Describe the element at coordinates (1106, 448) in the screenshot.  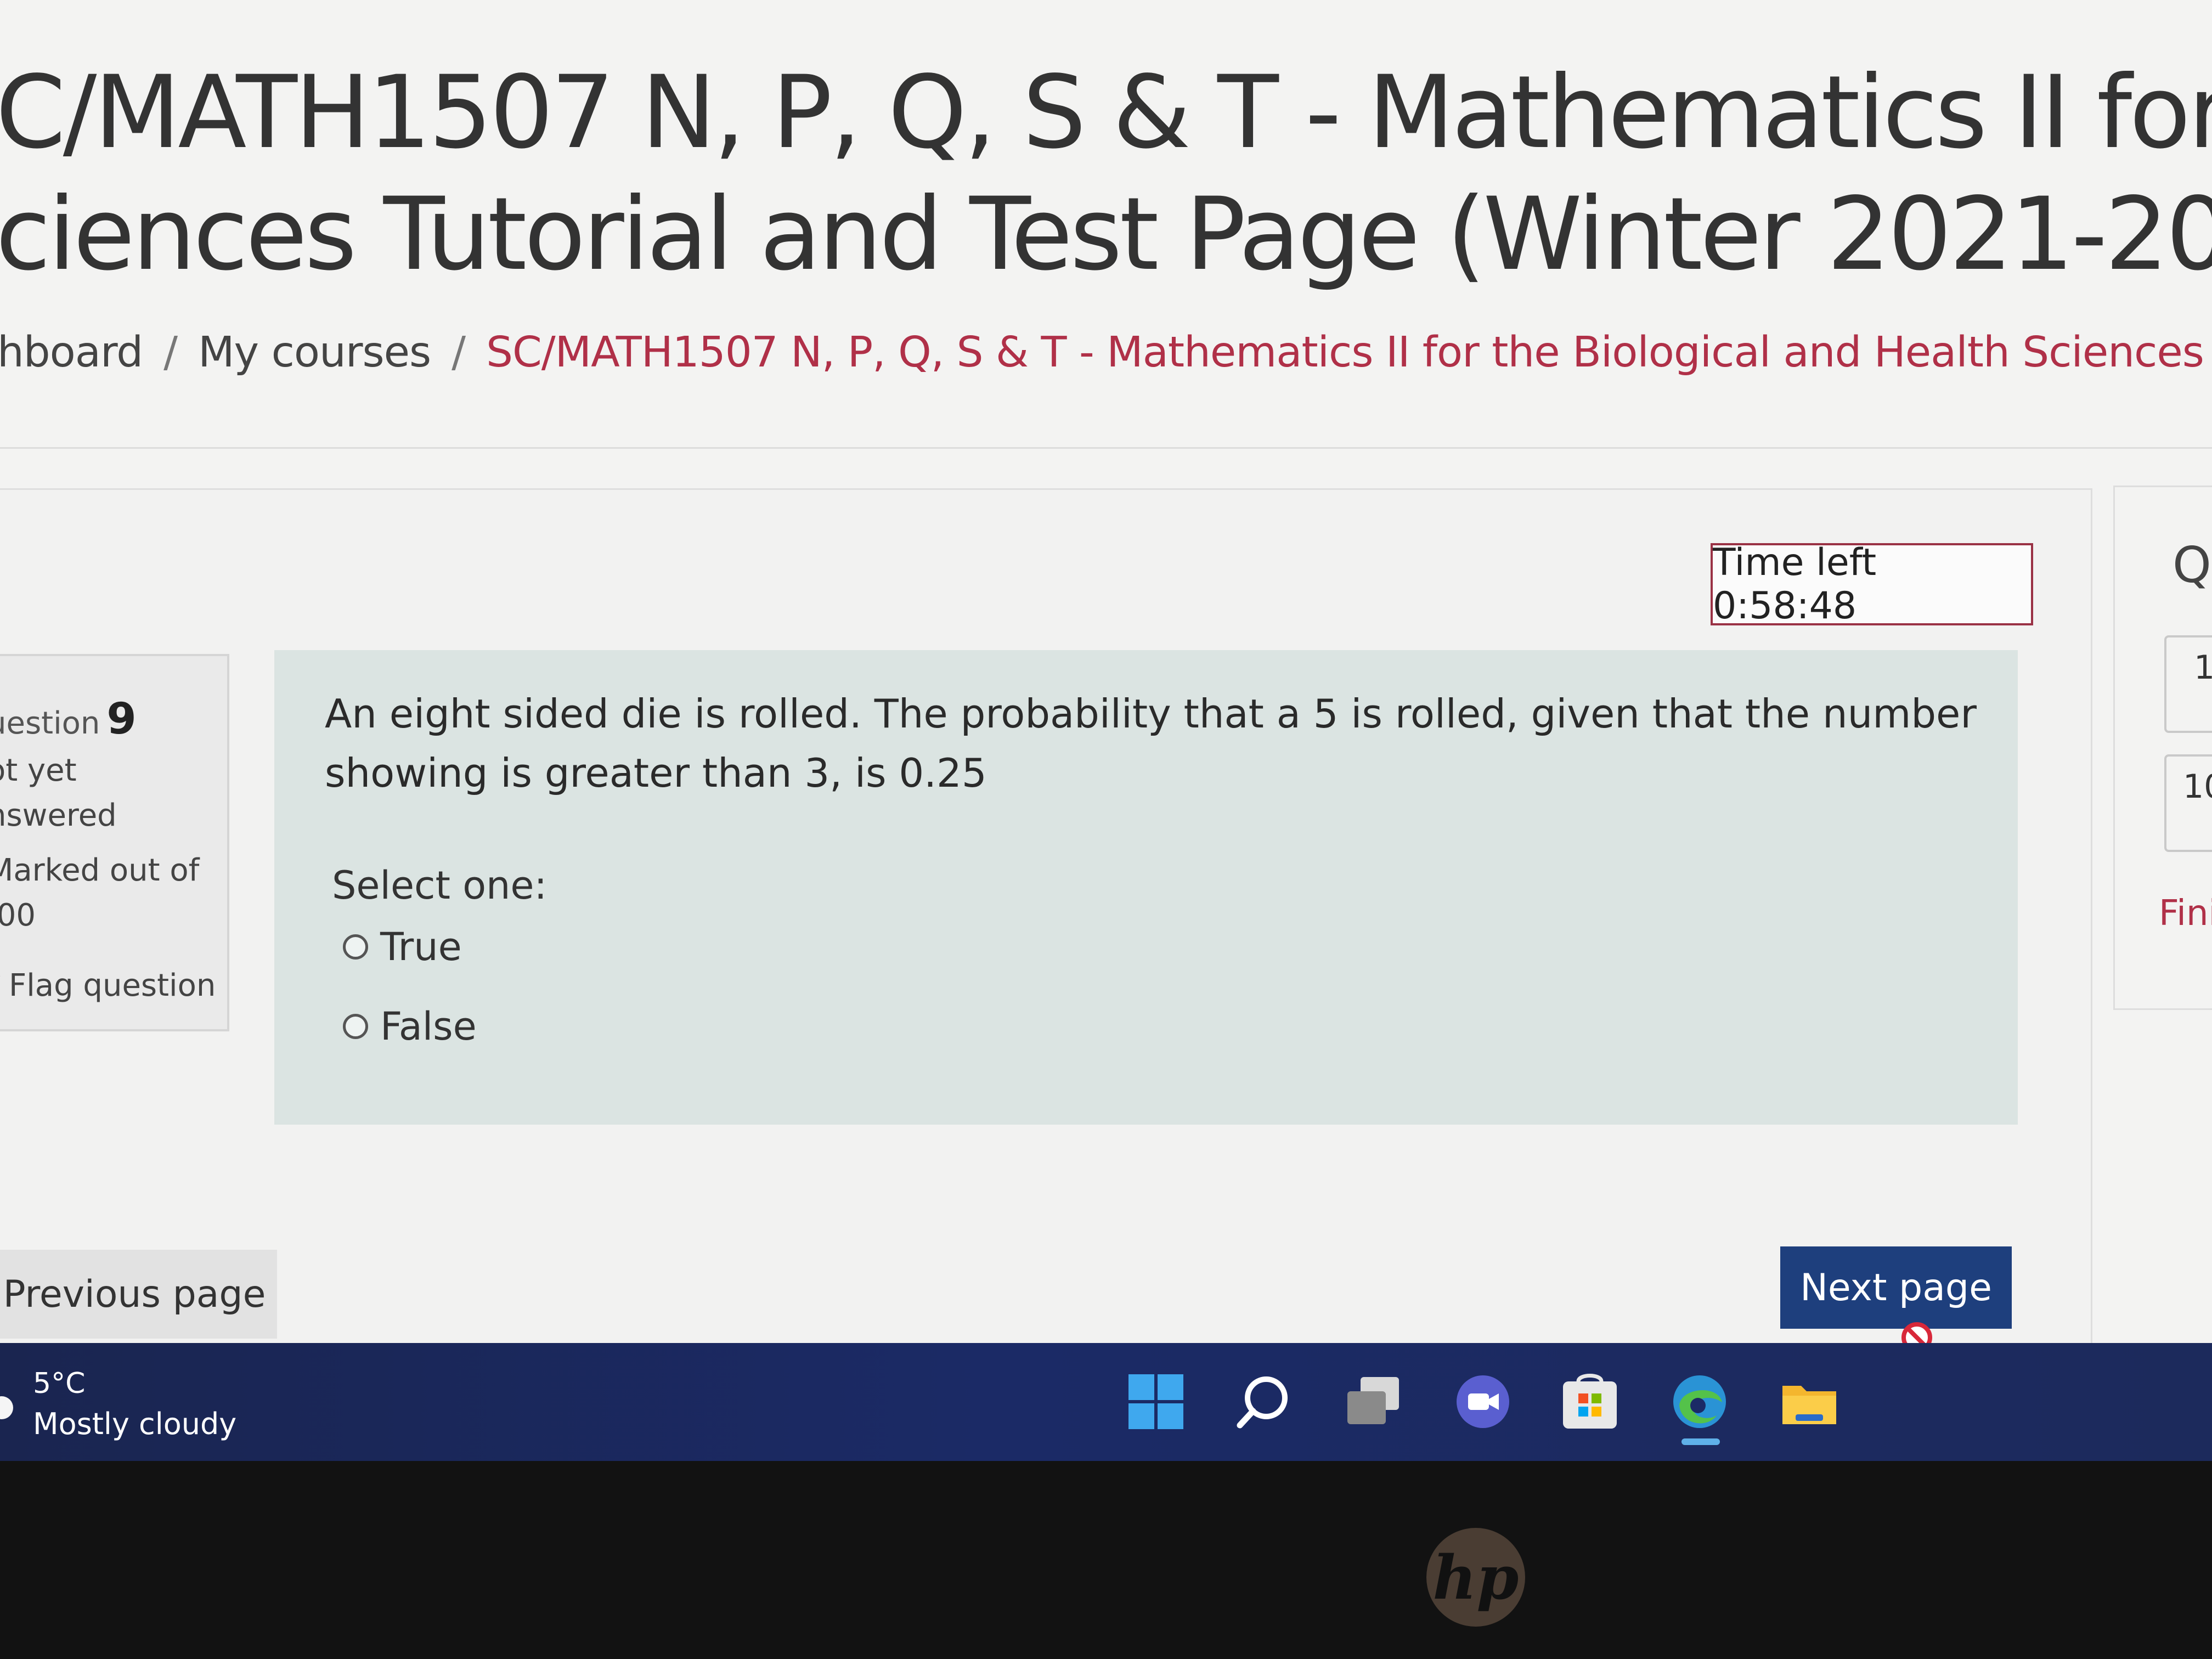
I see `header-divider` at that location.